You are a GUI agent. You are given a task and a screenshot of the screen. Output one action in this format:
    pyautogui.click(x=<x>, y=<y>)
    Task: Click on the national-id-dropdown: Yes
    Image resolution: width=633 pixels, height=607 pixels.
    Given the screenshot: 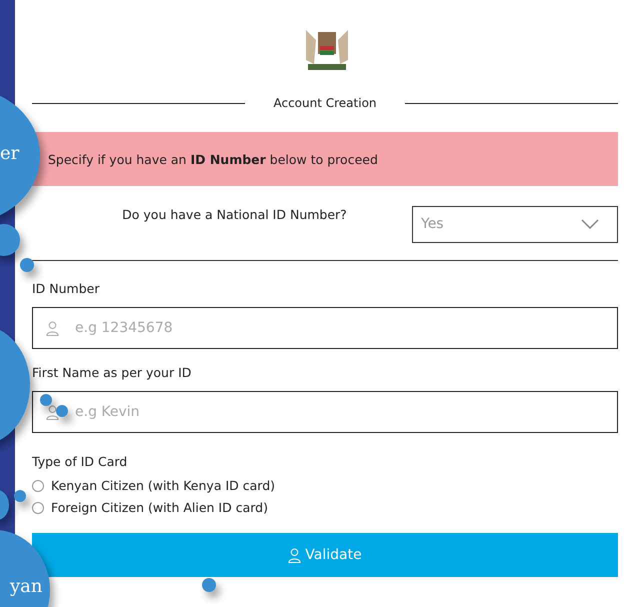 What is the action you would take?
    pyautogui.click(x=515, y=224)
    